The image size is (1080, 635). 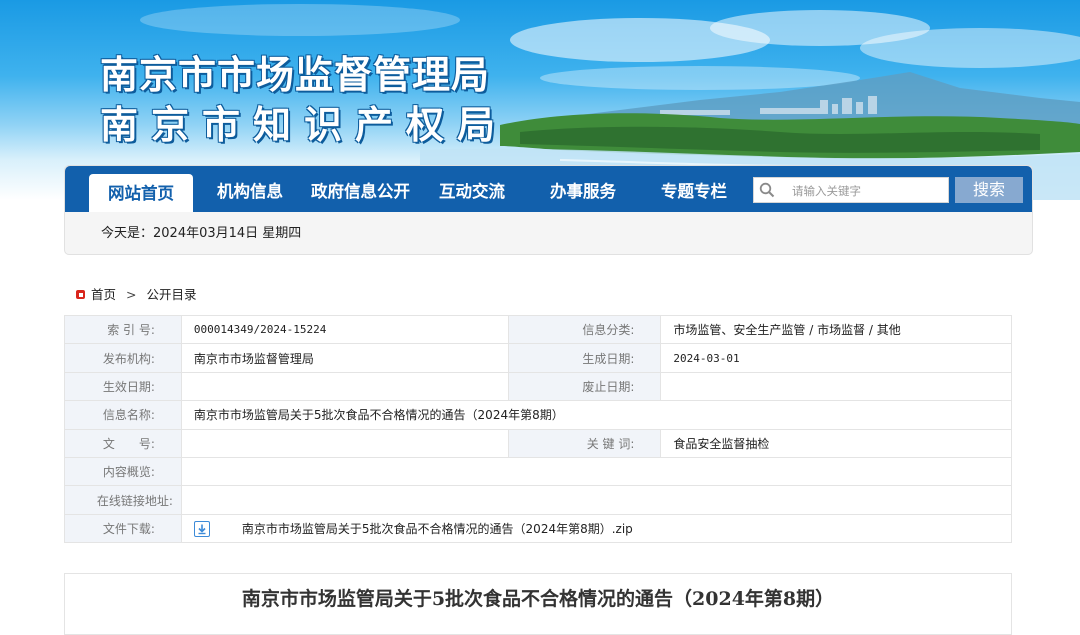 I want to click on info-name-value: 南京市市场监管局关于5批次食品不合格情况的通告（2024年第8期）, so click(x=596, y=415).